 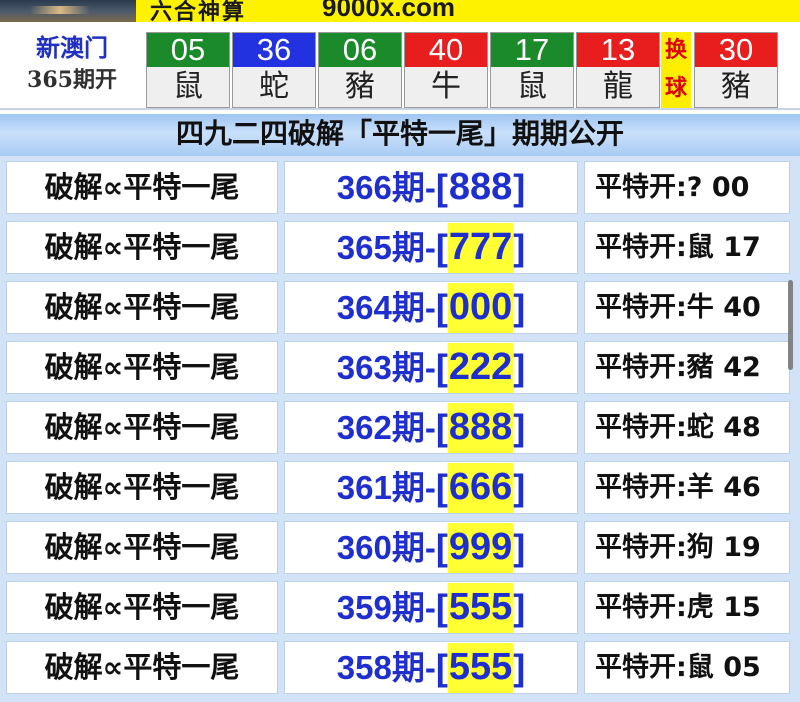 What do you see at coordinates (72, 80) in the screenshot?
I see `draw-issue: 365期开` at bounding box center [72, 80].